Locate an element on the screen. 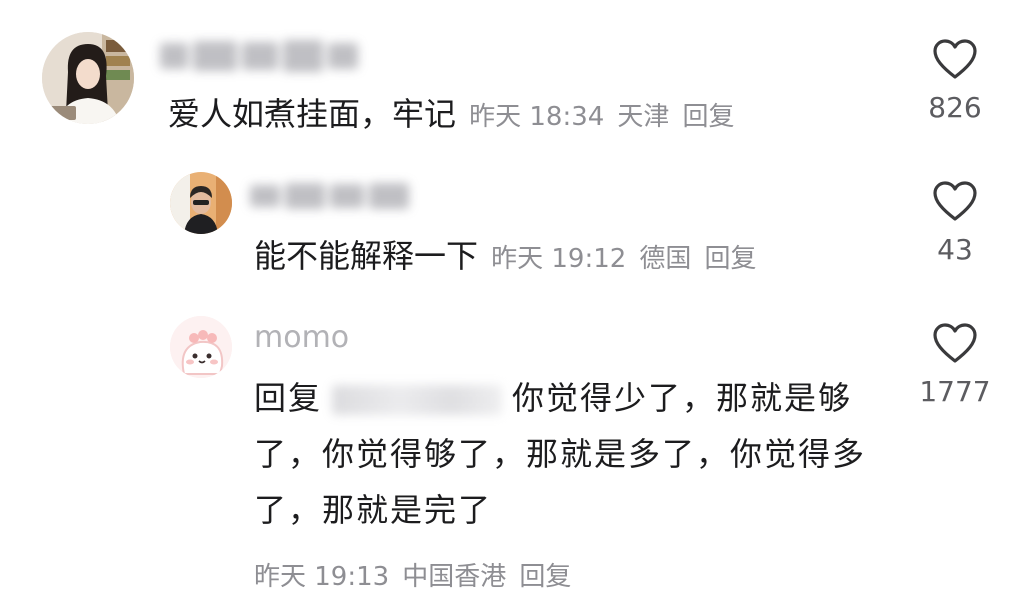 Image resolution: width=1024 pixels, height=598 pixels. like-button: 43 is located at coordinates (955, 224).